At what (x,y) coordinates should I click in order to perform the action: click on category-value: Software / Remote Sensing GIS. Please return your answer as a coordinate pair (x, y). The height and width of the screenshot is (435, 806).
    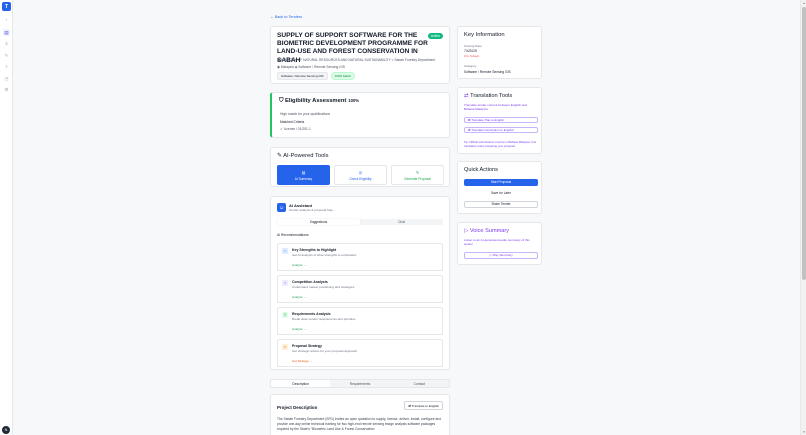
    Looking at the image, I should click on (487, 72).